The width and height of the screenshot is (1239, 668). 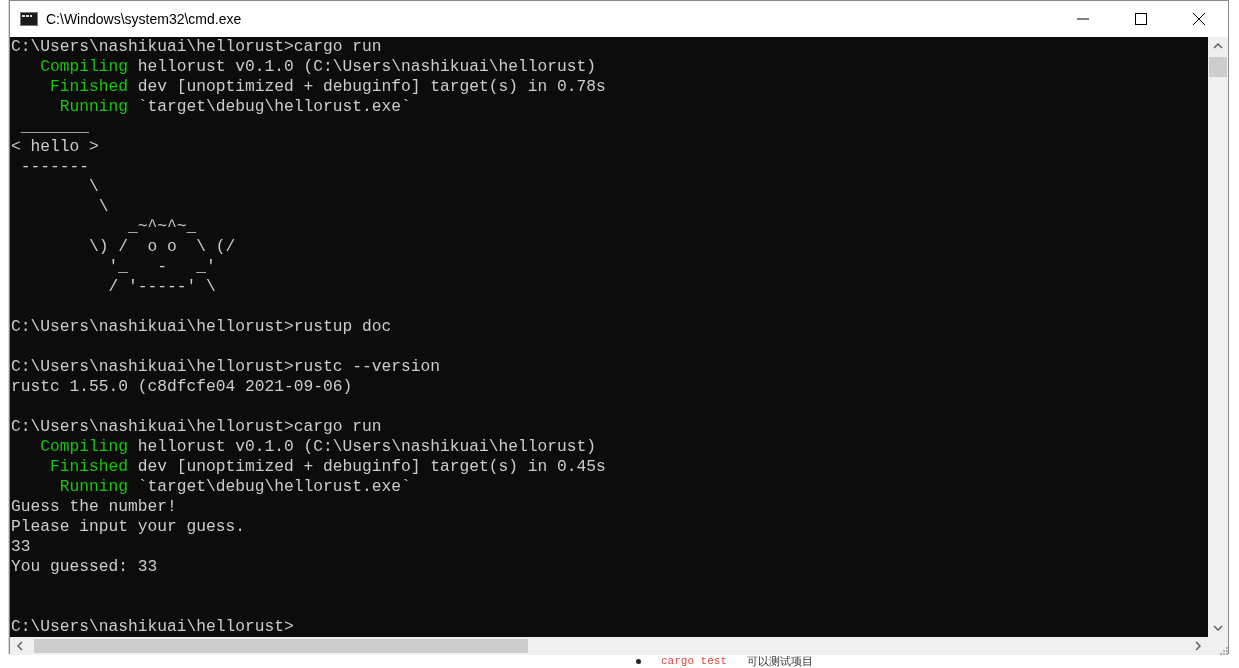 What do you see at coordinates (161, 287) in the screenshot?
I see `console-line: / '-----' \` at bounding box center [161, 287].